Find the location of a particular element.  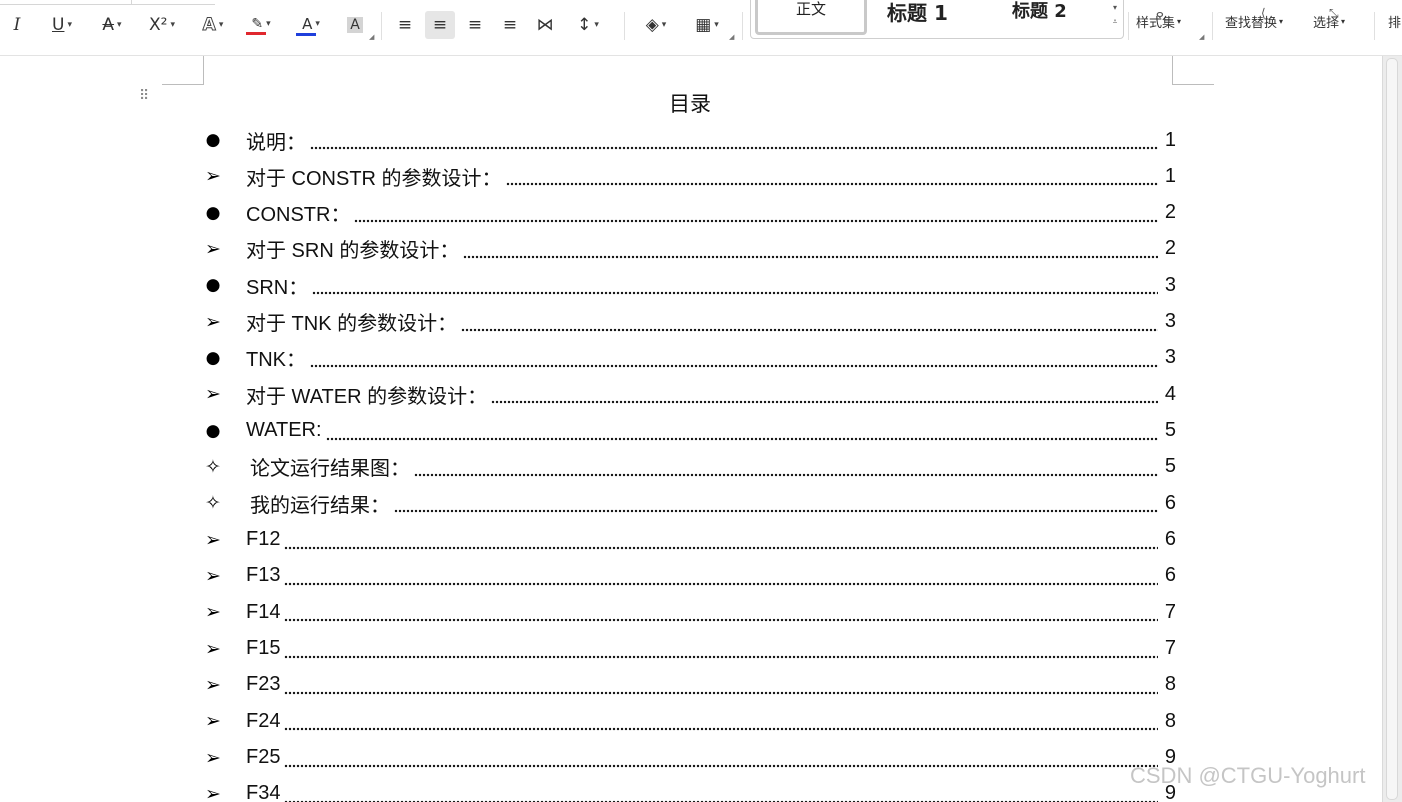

toc-entry: ➢ F13 6 is located at coordinates (688, 576).